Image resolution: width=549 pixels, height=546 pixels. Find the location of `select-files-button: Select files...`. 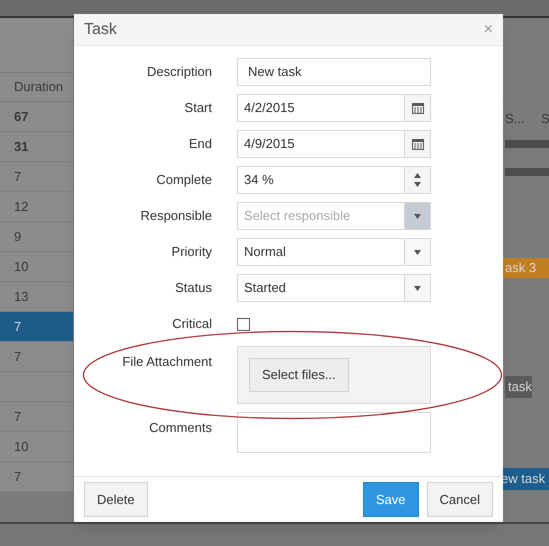

select-files-button: Select files... is located at coordinates (299, 375).